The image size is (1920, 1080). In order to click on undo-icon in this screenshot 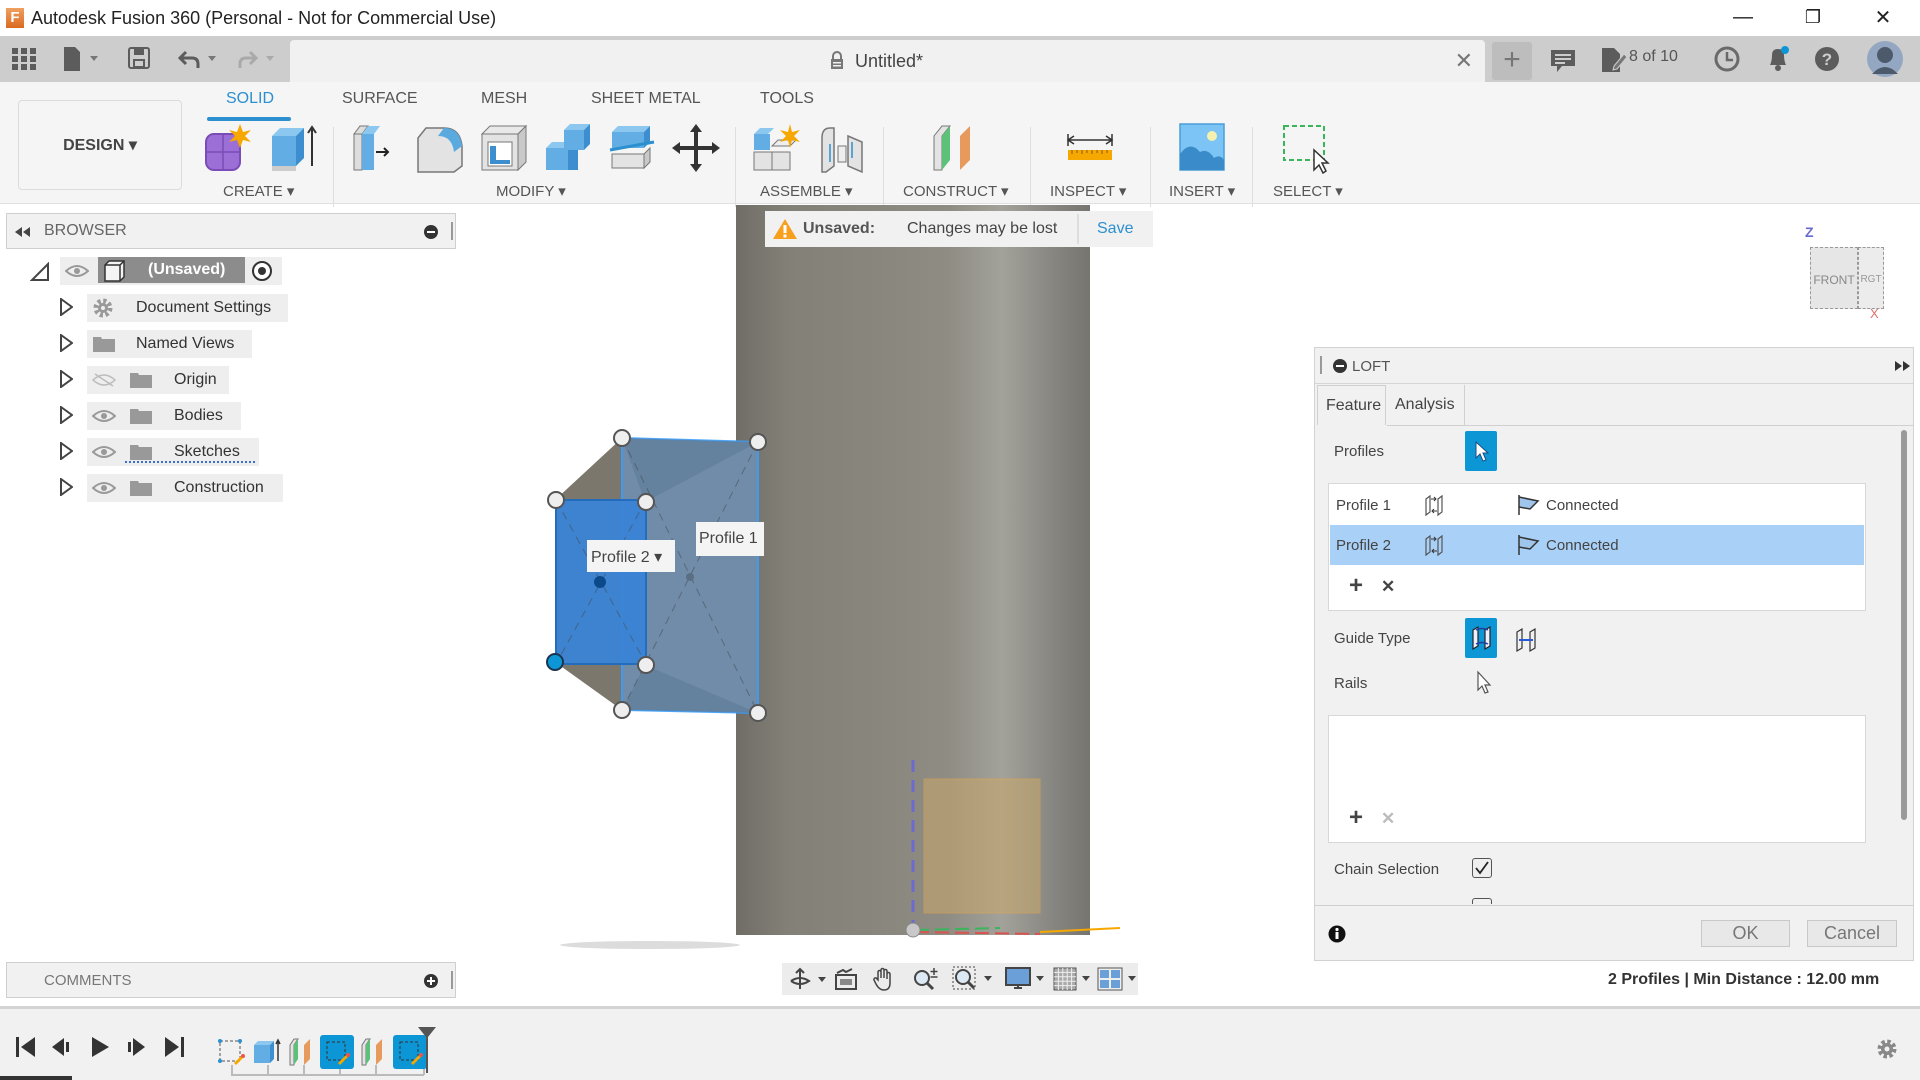, I will do `click(199, 61)`.